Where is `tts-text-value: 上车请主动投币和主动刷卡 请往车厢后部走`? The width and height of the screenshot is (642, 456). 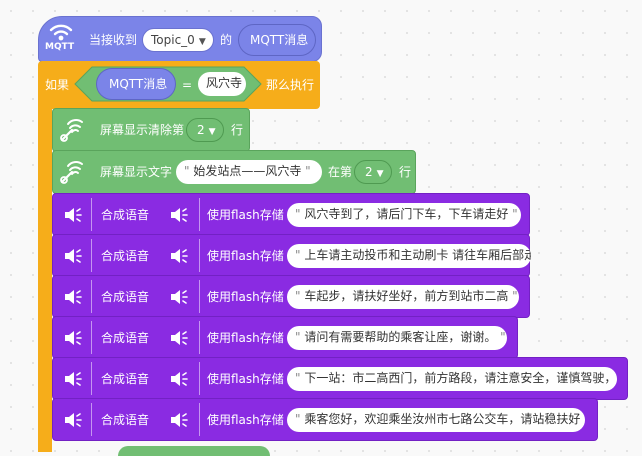 tts-text-value: 上车请主动投币和主动刷卡 请往车厢后部走 is located at coordinates (417, 255).